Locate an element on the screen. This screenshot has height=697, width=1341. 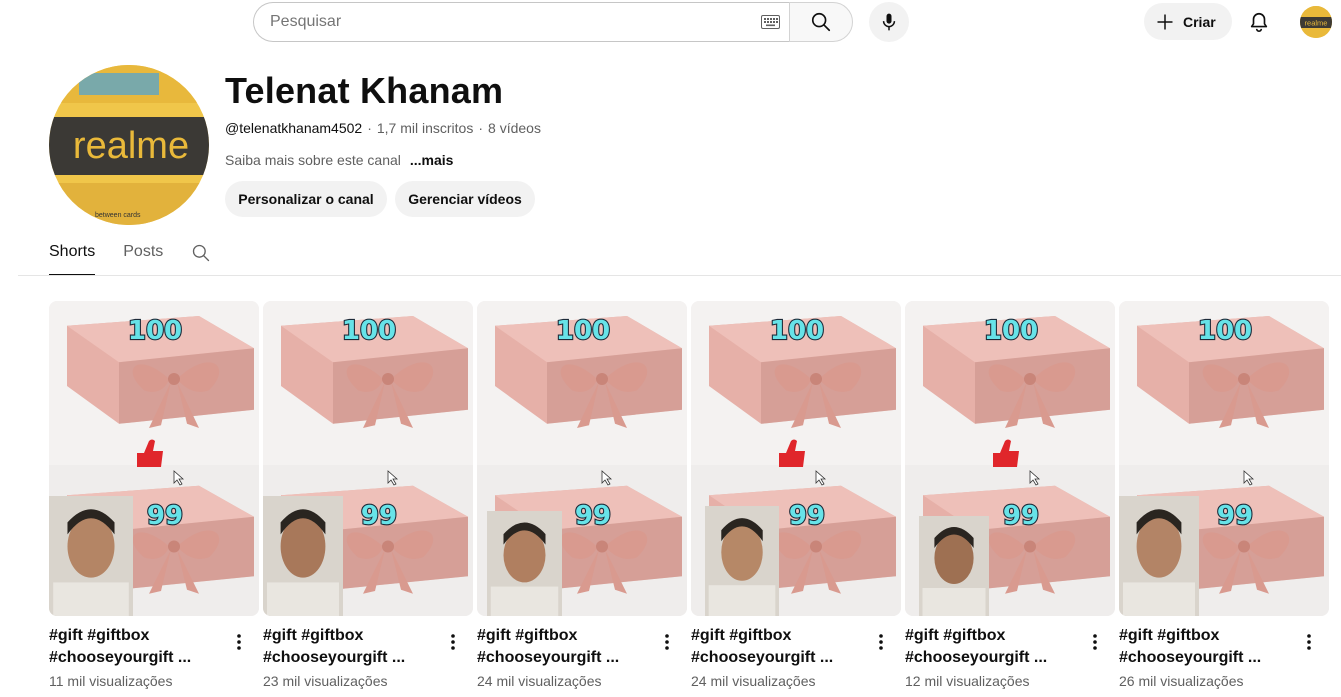
account-avatar-brand: realme is located at coordinates (1316, 23).